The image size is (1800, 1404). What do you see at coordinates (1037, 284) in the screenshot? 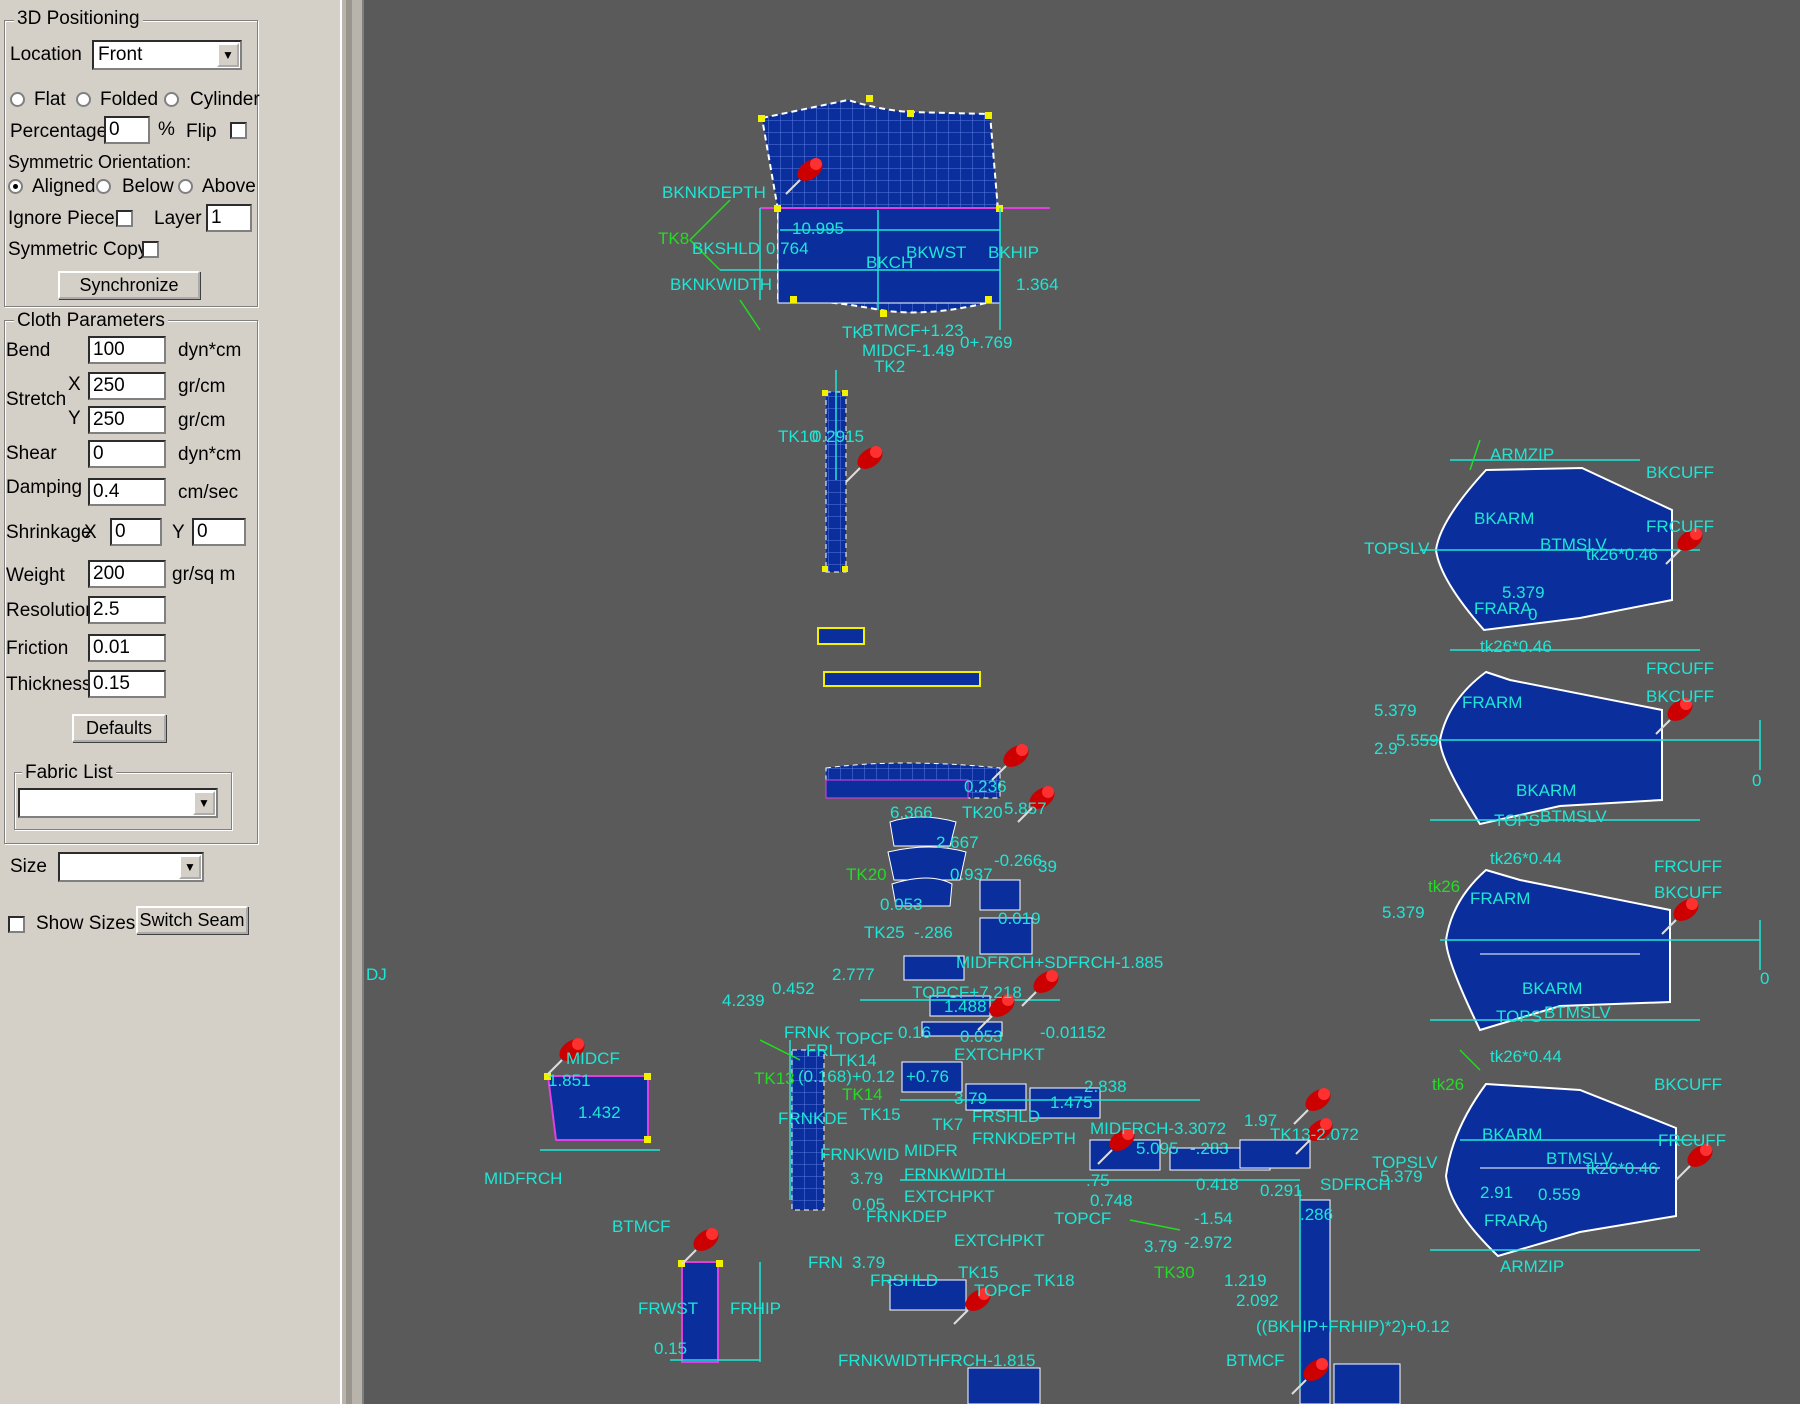
I see `canvas-label: 1.364` at bounding box center [1037, 284].